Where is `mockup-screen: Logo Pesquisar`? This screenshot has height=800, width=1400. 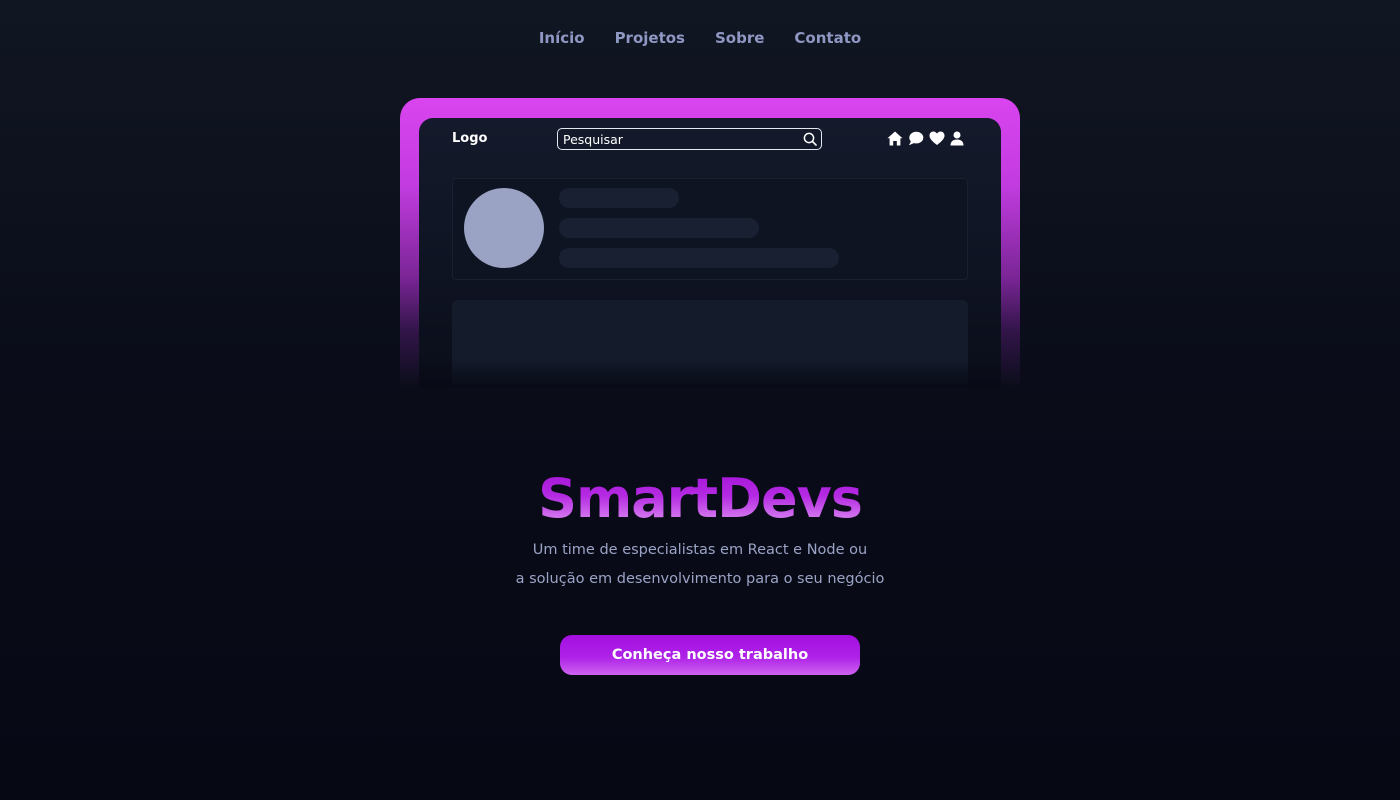 mockup-screen: Logo Pesquisar is located at coordinates (710, 253).